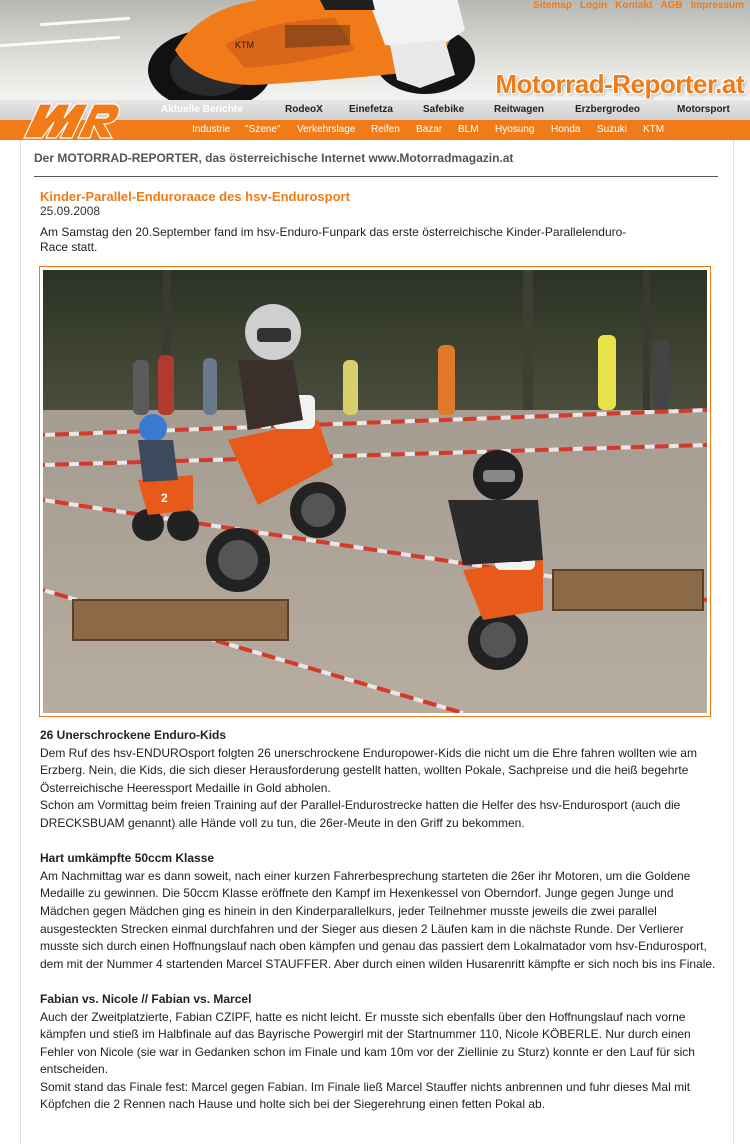  Describe the element at coordinates (311, 50) in the screenshot. I see `motorcycle-rider-image: KTM` at that location.